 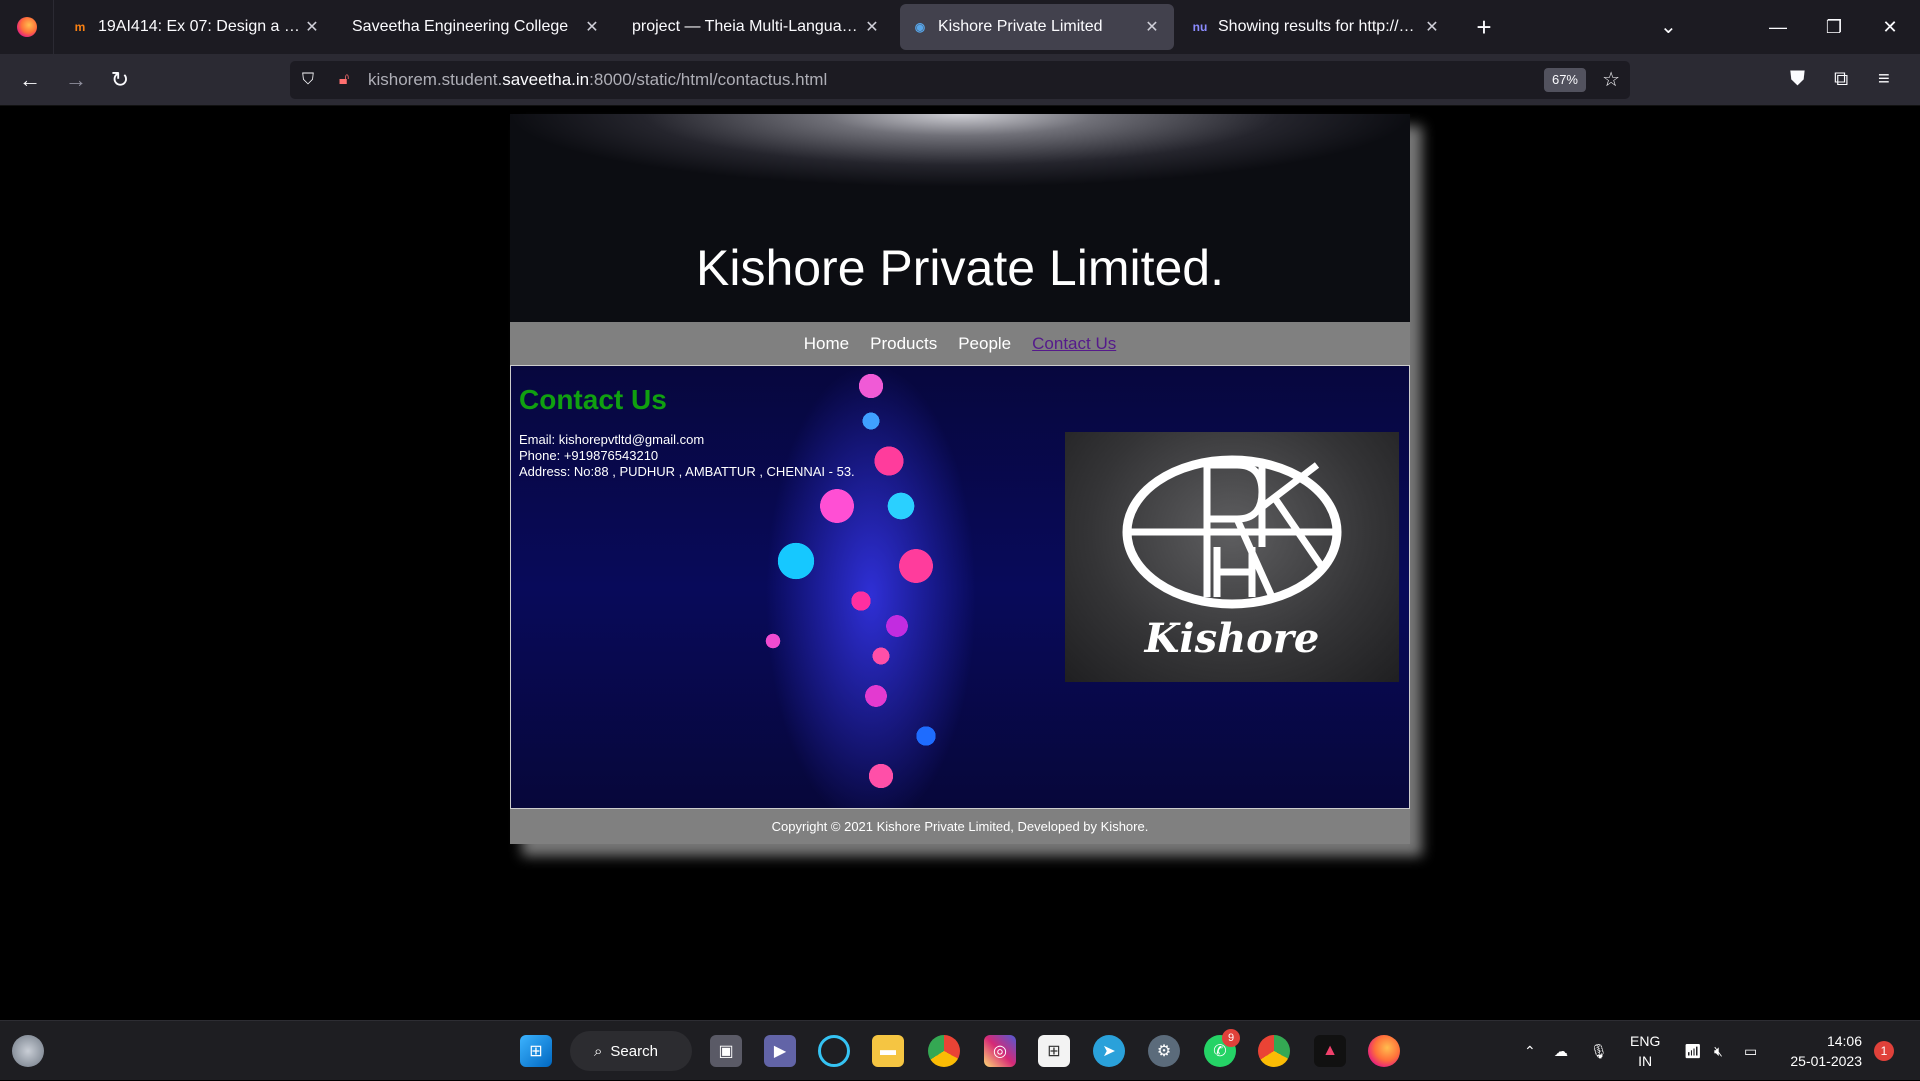 What do you see at coordinates (1000, 1051) in the screenshot?
I see `instagram-icon: ◎` at bounding box center [1000, 1051].